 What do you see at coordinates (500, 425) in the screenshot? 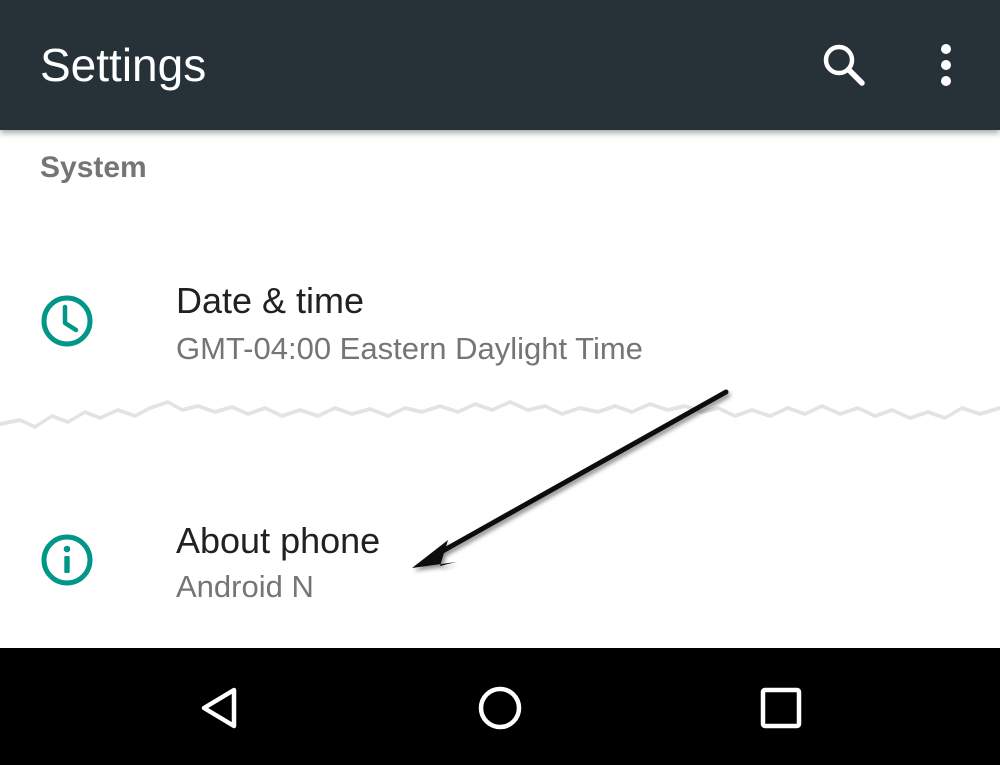
I see `torn-edge-divider` at bounding box center [500, 425].